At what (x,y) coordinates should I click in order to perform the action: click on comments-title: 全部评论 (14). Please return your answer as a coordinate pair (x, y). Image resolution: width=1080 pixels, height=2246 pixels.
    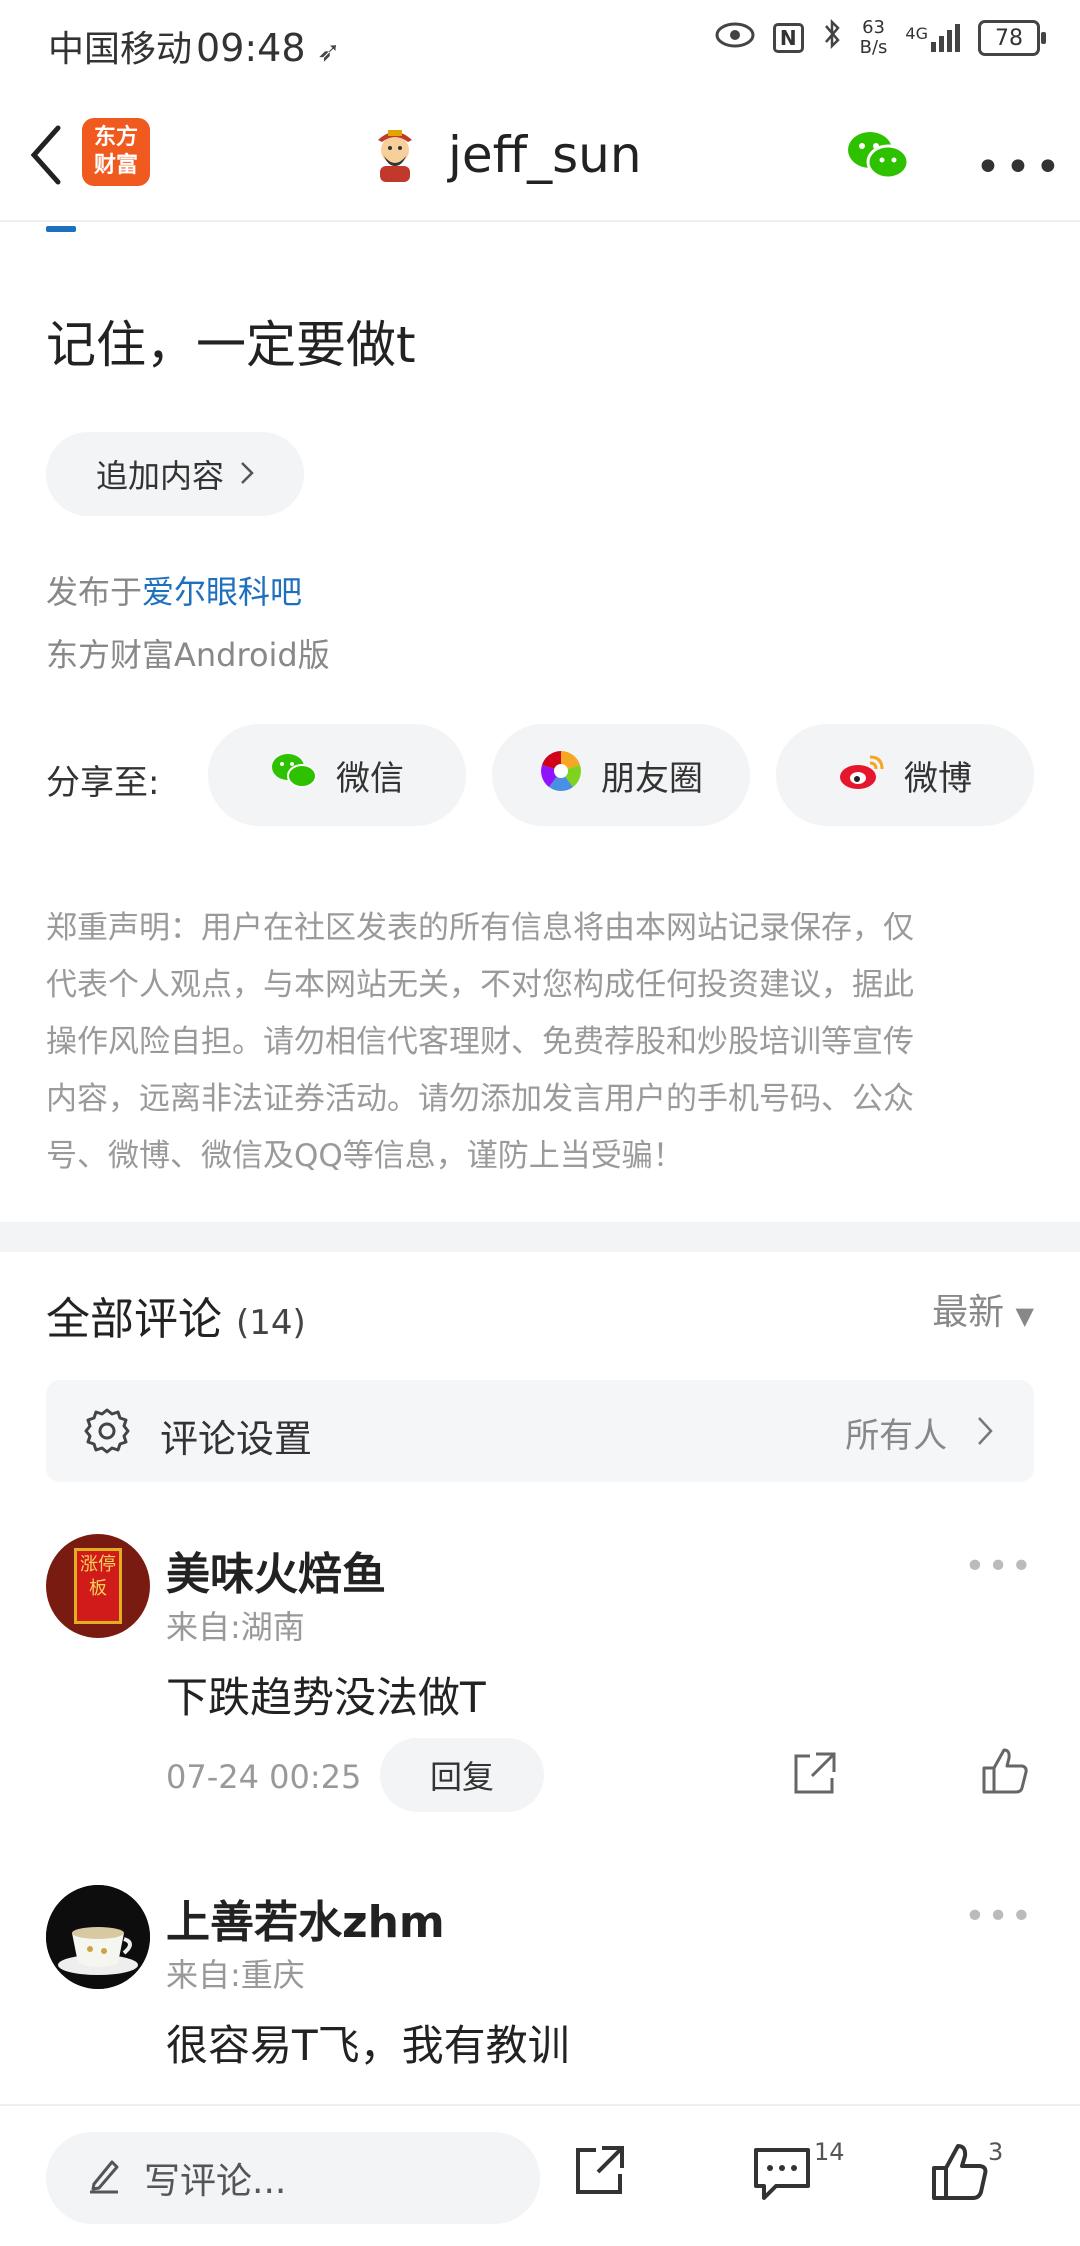
    Looking at the image, I should click on (176, 1319).